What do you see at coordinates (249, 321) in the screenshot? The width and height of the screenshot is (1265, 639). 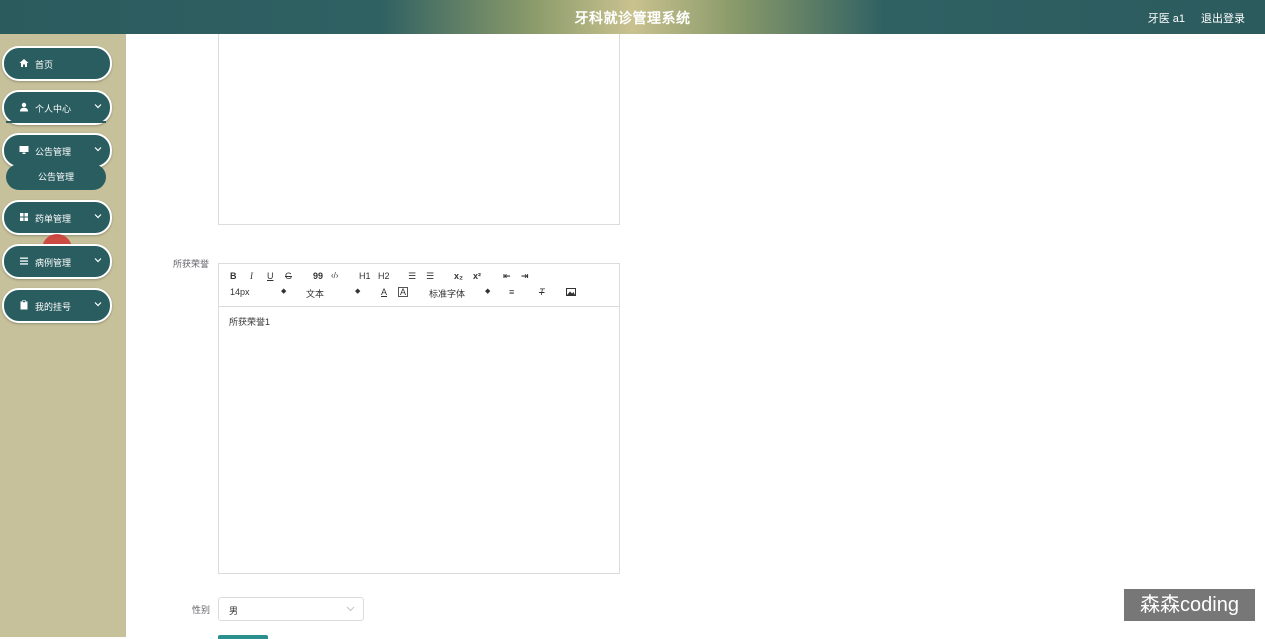 I see `honor-editor-text: 所获荣誉1` at bounding box center [249, 321].